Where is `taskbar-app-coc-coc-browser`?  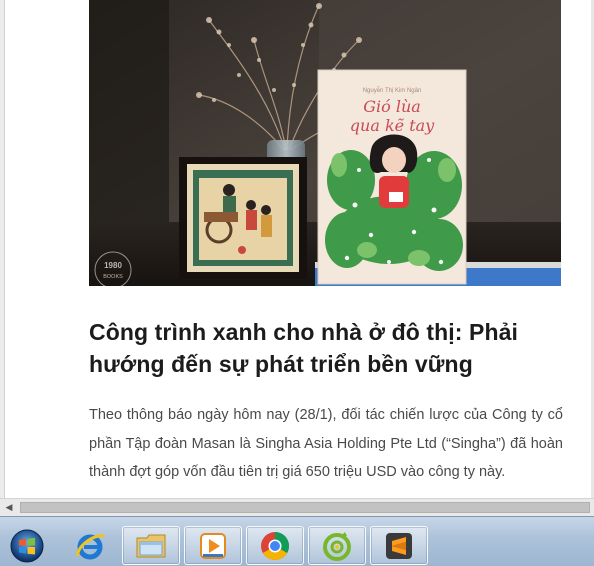
taskbar-app-coc-coc-browser is located at coordinates (337, 545).